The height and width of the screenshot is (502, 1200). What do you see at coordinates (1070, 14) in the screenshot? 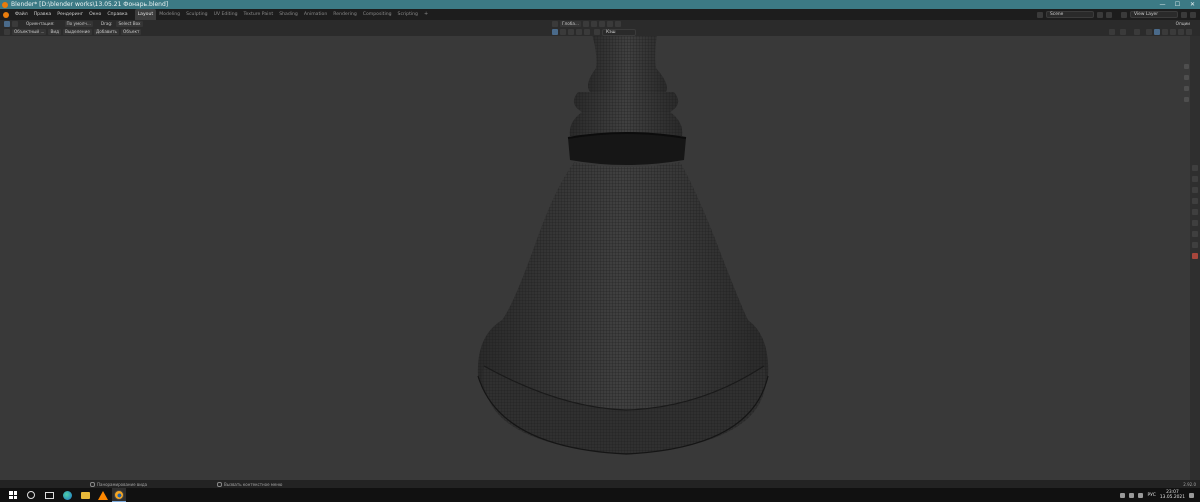
I see `scene-name-field: Scene` at bounding box center [1070, 14].